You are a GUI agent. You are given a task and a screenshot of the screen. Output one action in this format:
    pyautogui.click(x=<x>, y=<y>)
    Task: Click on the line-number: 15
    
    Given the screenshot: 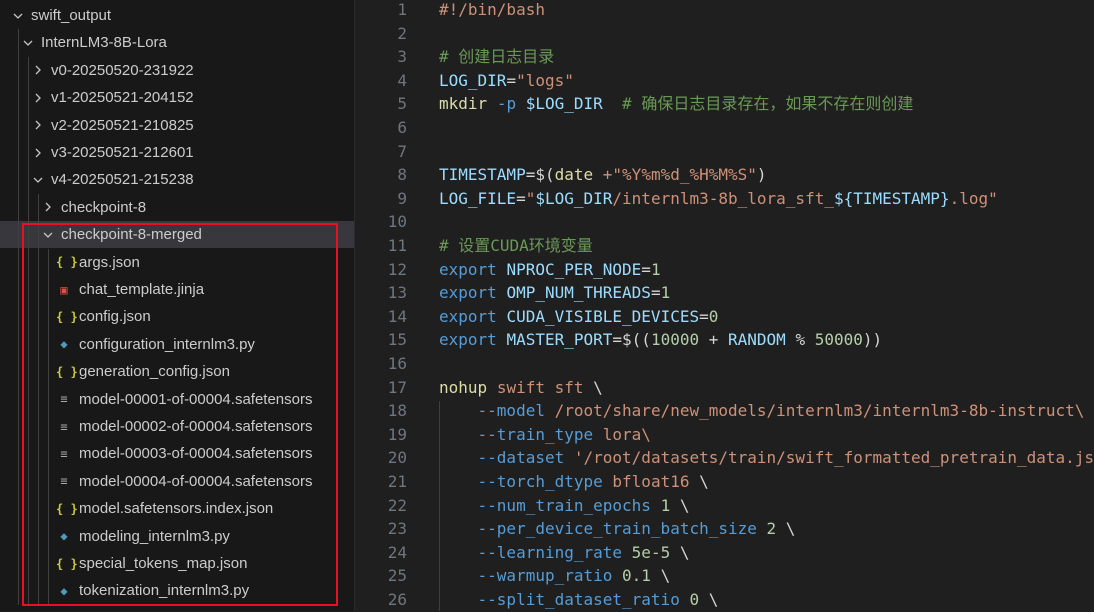 What is the action you would take?
    pyautogui.click(x=397, y=340)
    